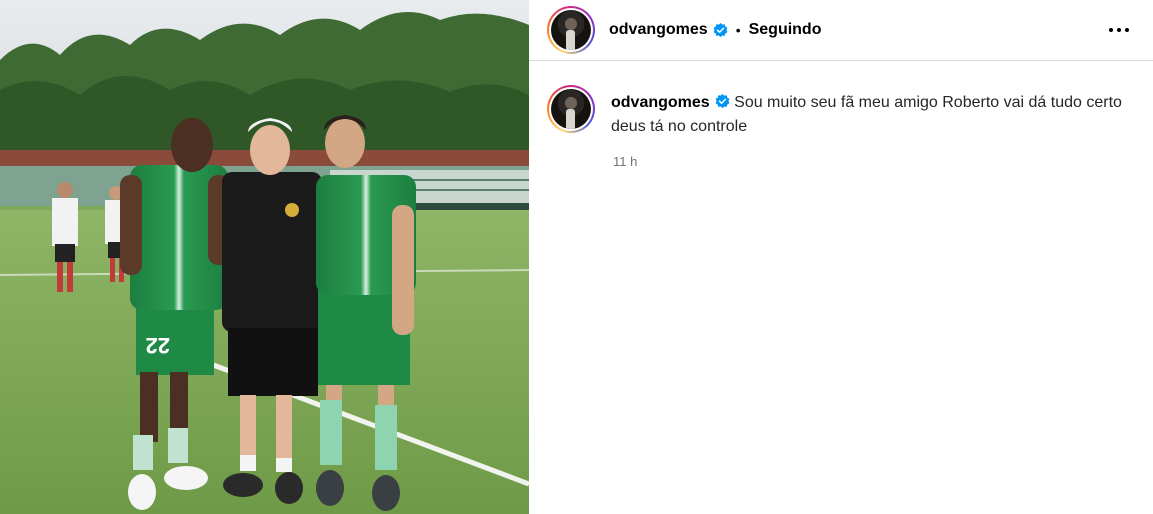 The height and width of the screenshot is (514, 1153). Describe the element at coordinates (785, 30) in the screenshot. I see `following-button: Seguindo` at that location.